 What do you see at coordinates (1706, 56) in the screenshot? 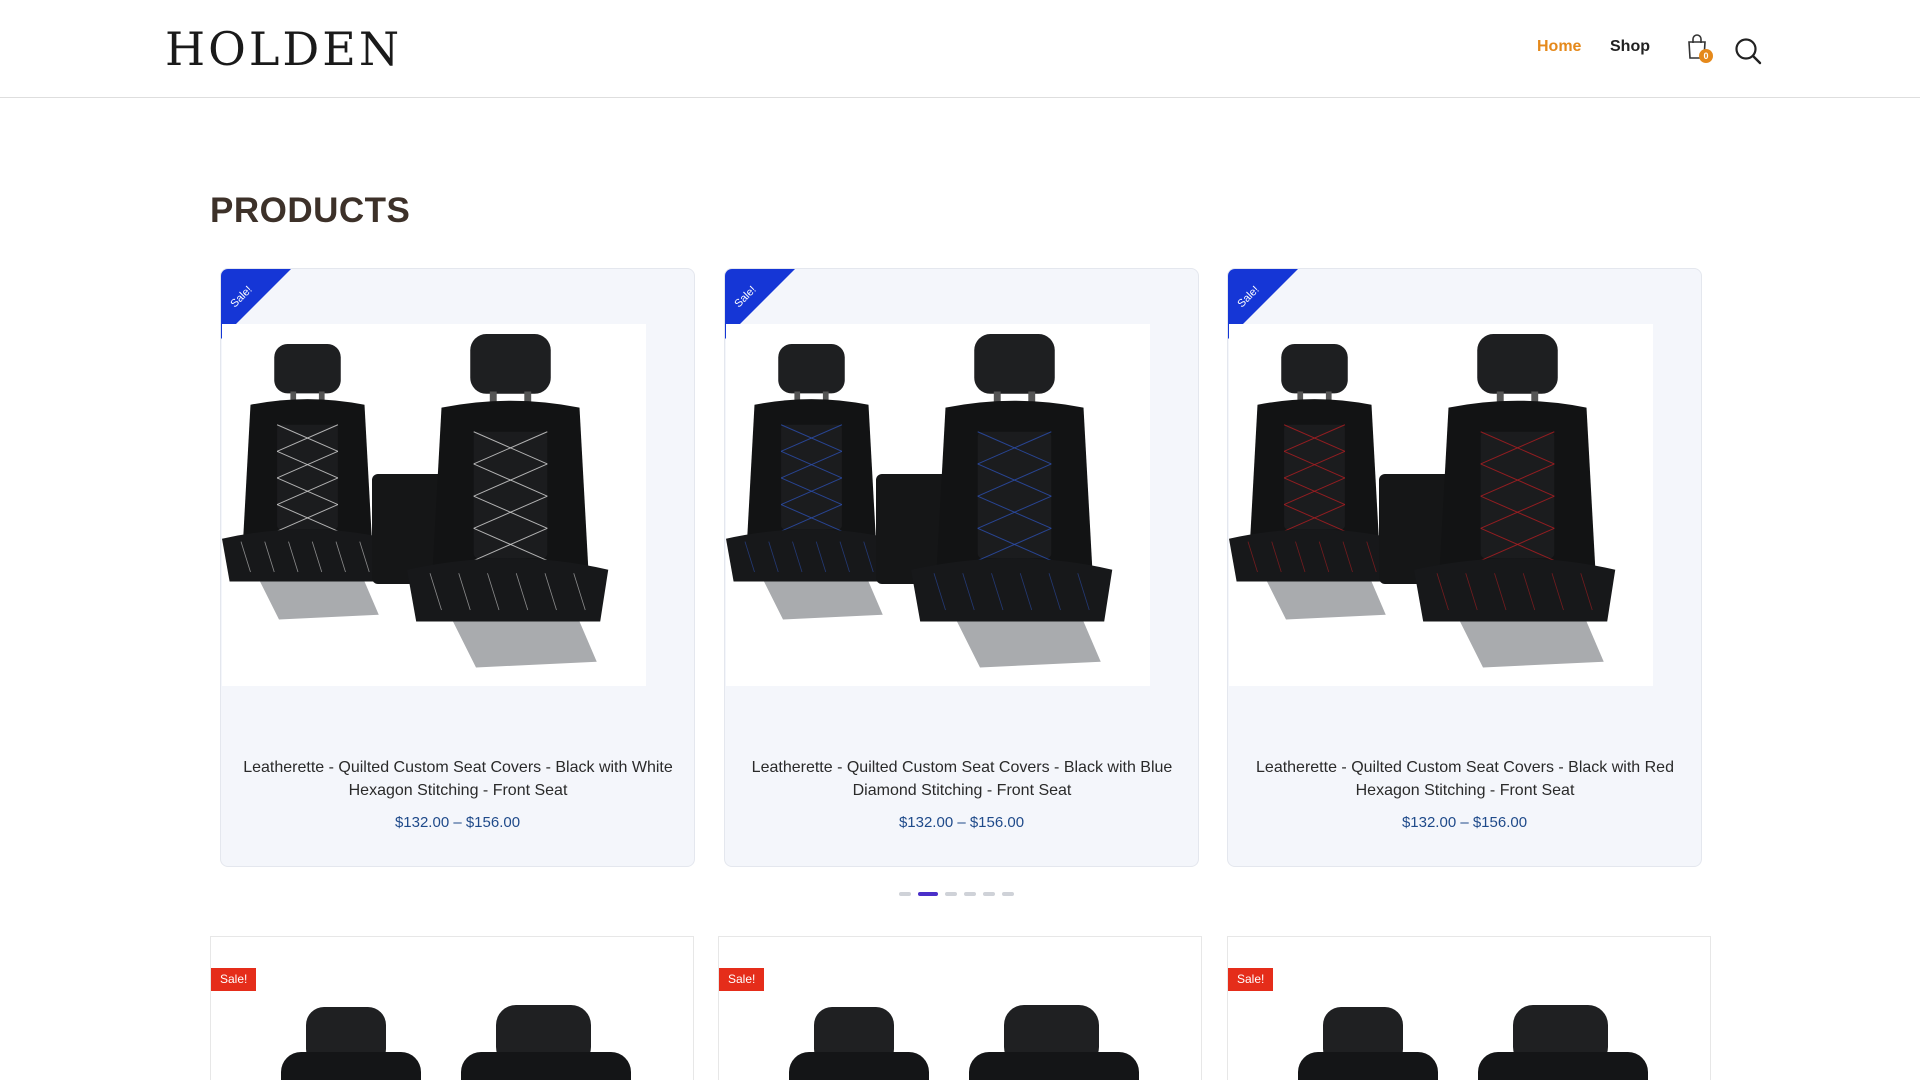
I see `cart-count-badge: 0` at bounding box center [1706, 56].